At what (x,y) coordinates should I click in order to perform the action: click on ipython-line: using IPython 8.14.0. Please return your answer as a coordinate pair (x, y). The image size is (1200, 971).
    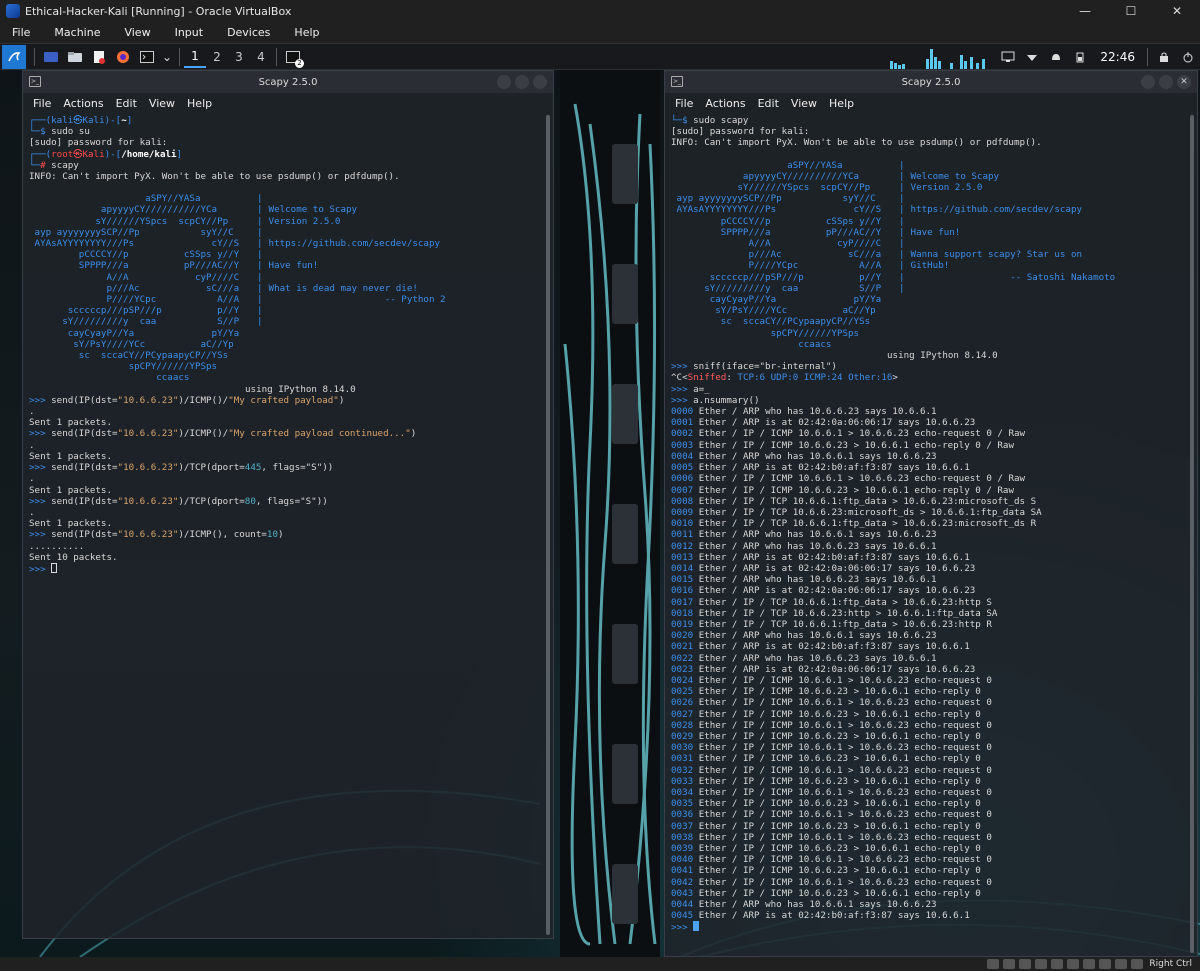
    Looking at the image, I should click on (300, 389).